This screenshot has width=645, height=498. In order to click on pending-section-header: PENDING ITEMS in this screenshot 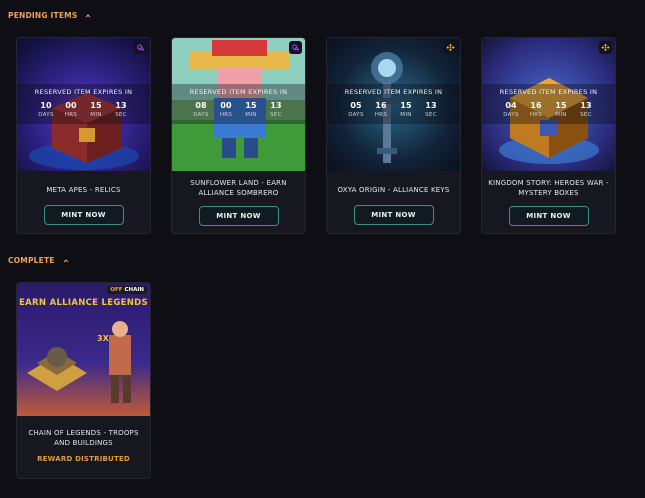, I will do `click(49, 15)`.